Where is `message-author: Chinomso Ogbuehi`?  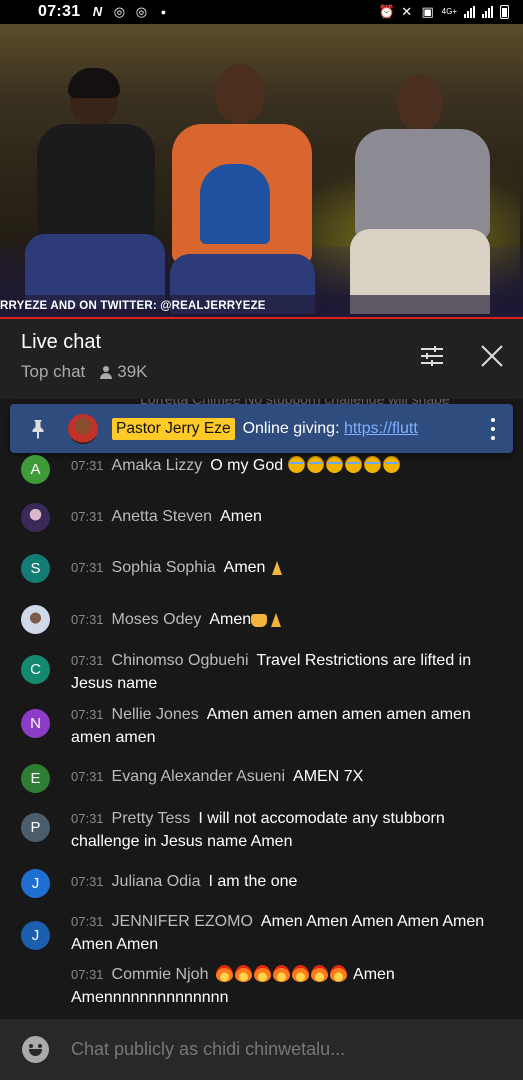 message-author: Chinomso Ogbuehi is located at coordinates (180, 660).